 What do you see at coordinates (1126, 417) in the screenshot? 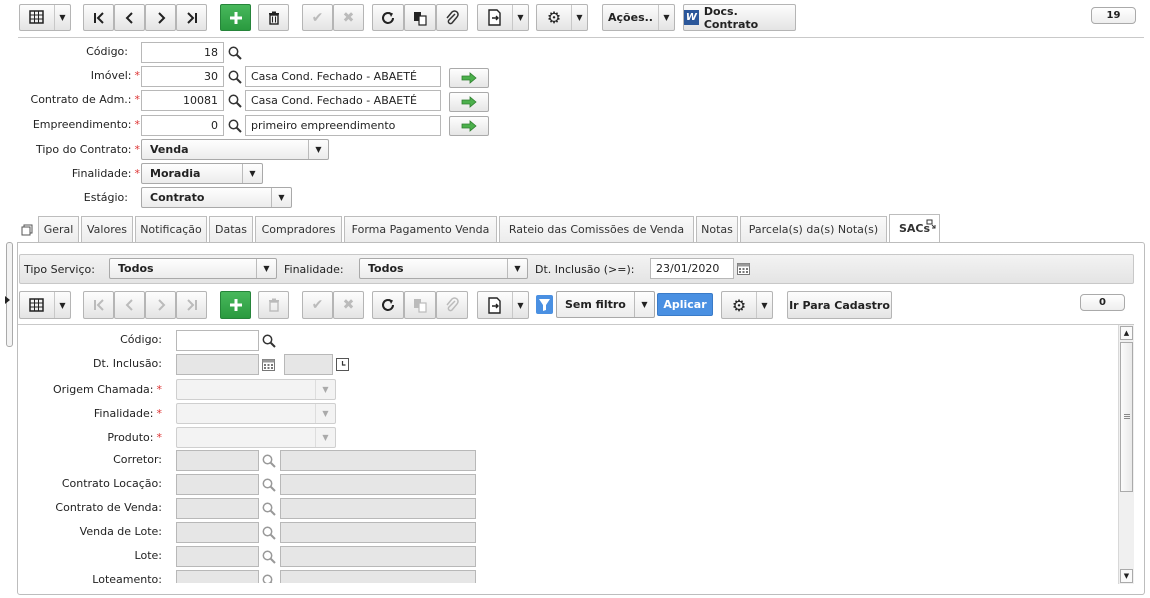
I see `scroll-thumb` at bounding box center [1126, 417].